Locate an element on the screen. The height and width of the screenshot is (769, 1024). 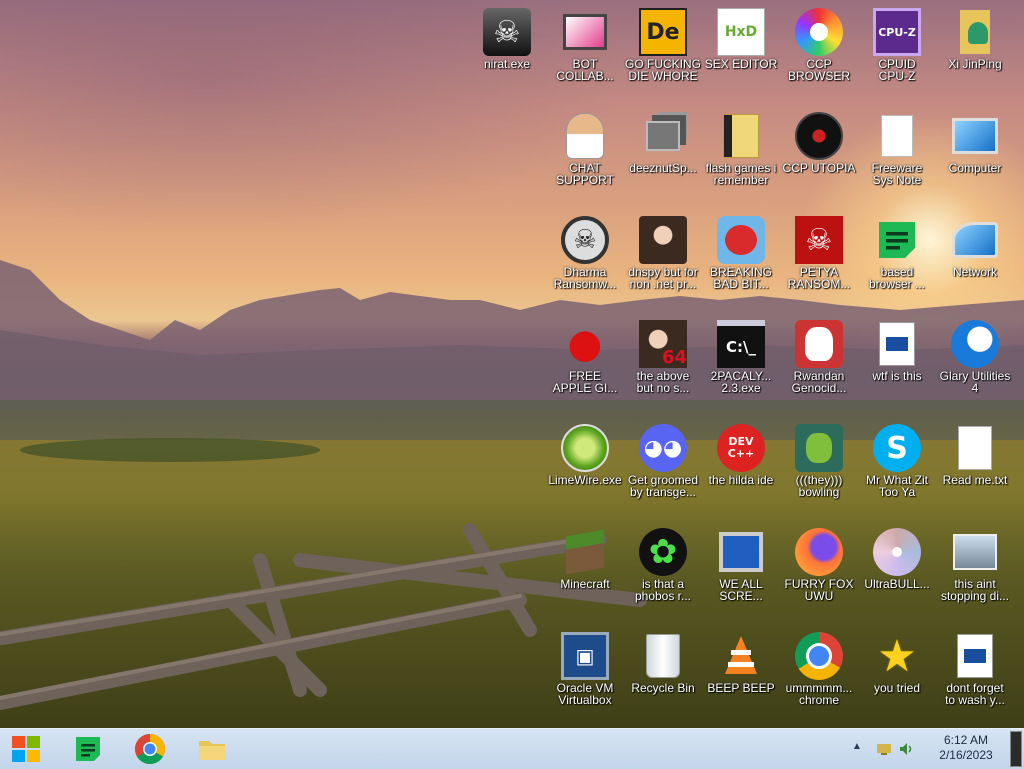
taskbar-clock: 6:12 AM 2/16/2023 is located at coordinates (966, 748).